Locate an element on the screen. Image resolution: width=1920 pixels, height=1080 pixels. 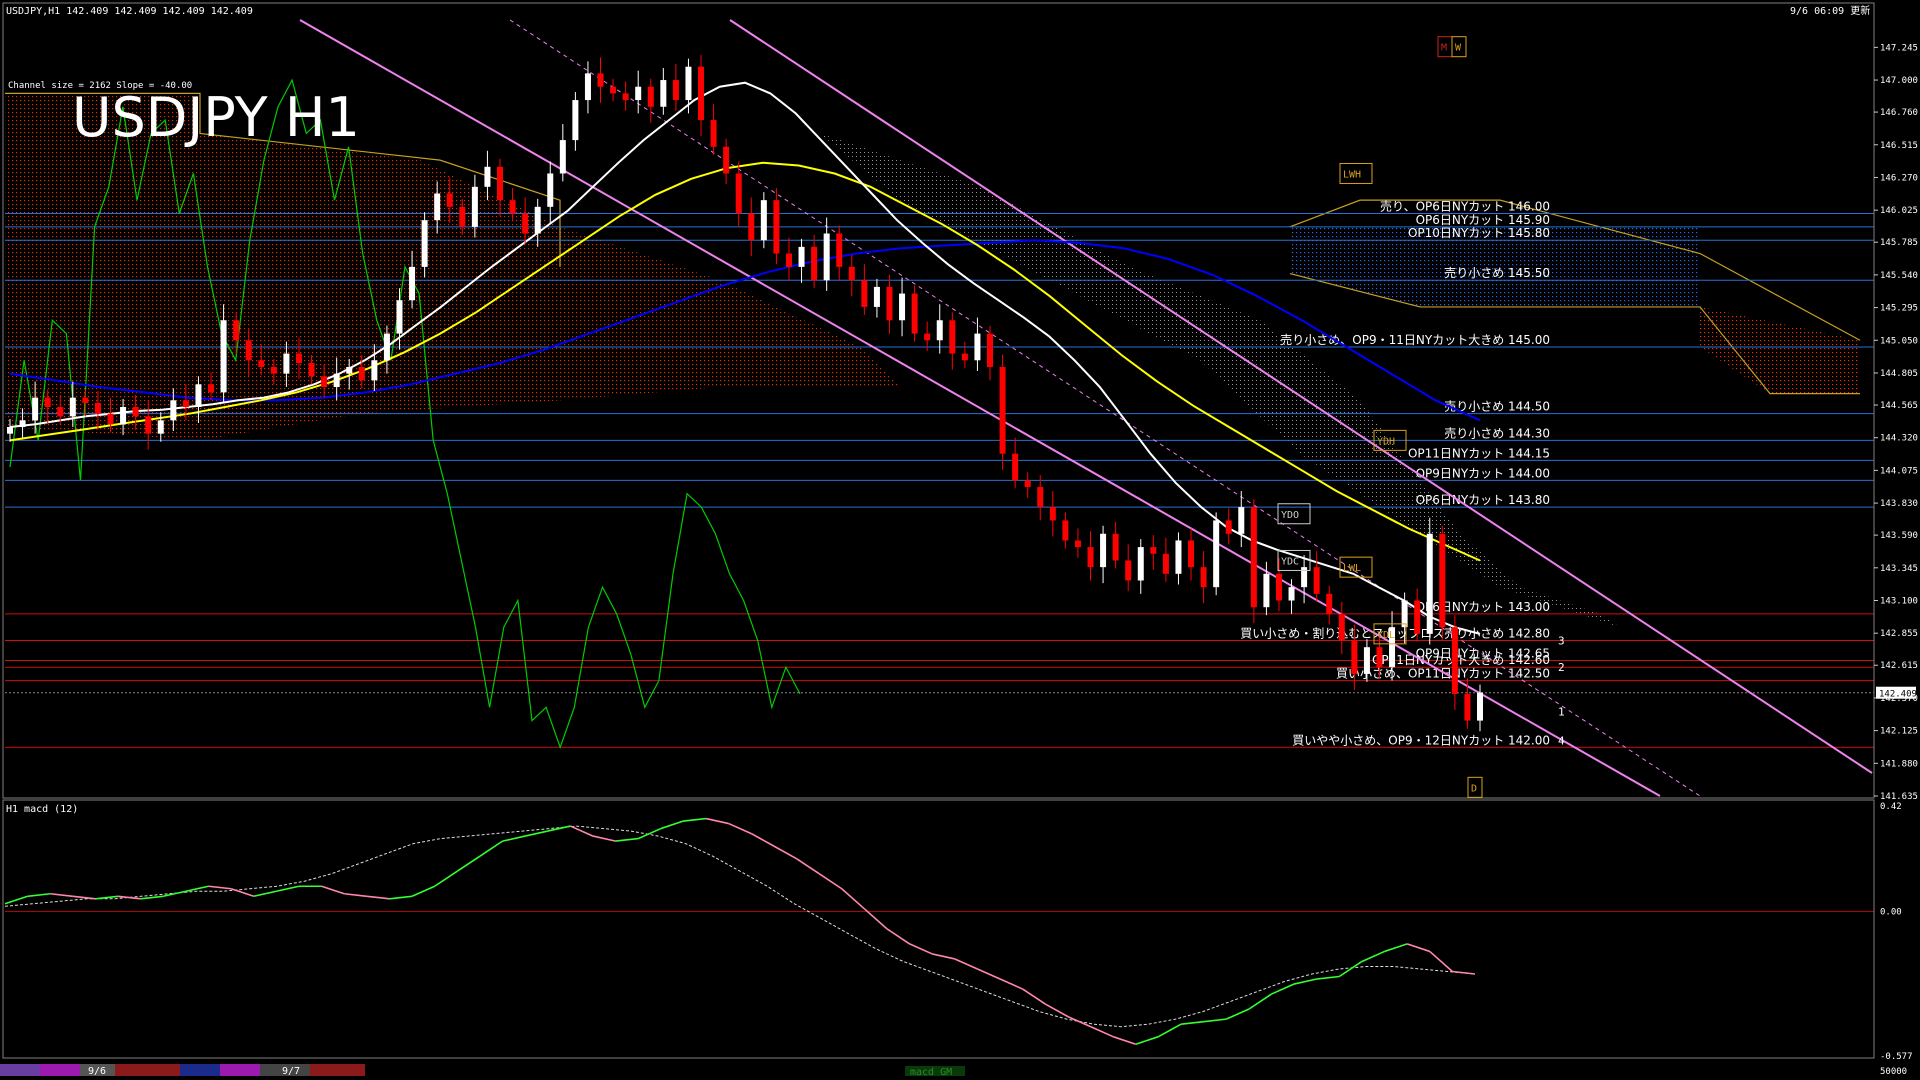
price-tick-label: 145.295 is located at coordinates (1899, 309).